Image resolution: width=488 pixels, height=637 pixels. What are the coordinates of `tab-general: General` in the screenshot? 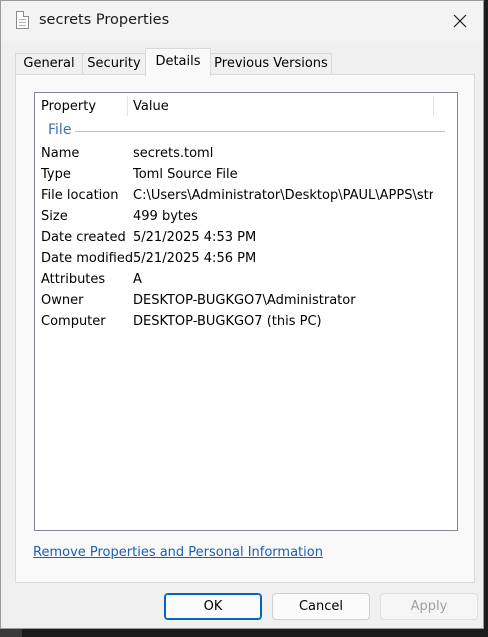 It's located at (49, 63).